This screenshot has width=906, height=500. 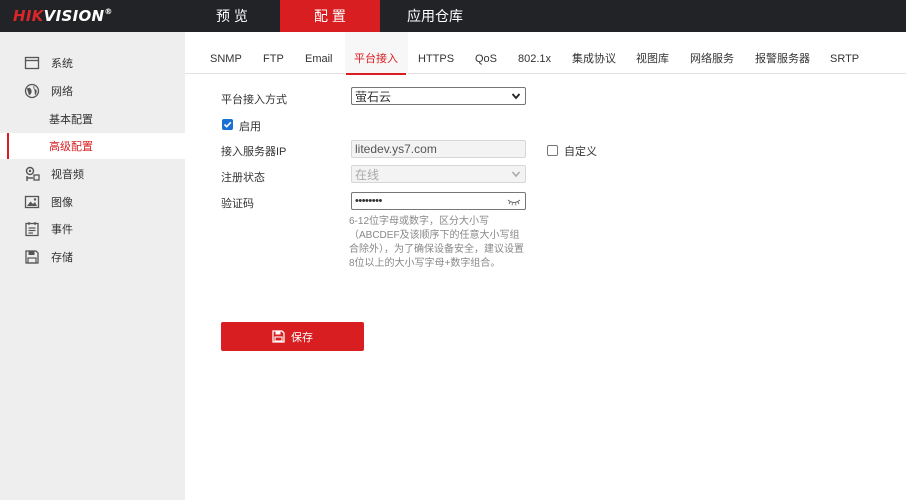 What do you see at coordinates (237, 204) in the screenshot?
I see `verify-code-label: 验证码` at bounding box center [237, 204].